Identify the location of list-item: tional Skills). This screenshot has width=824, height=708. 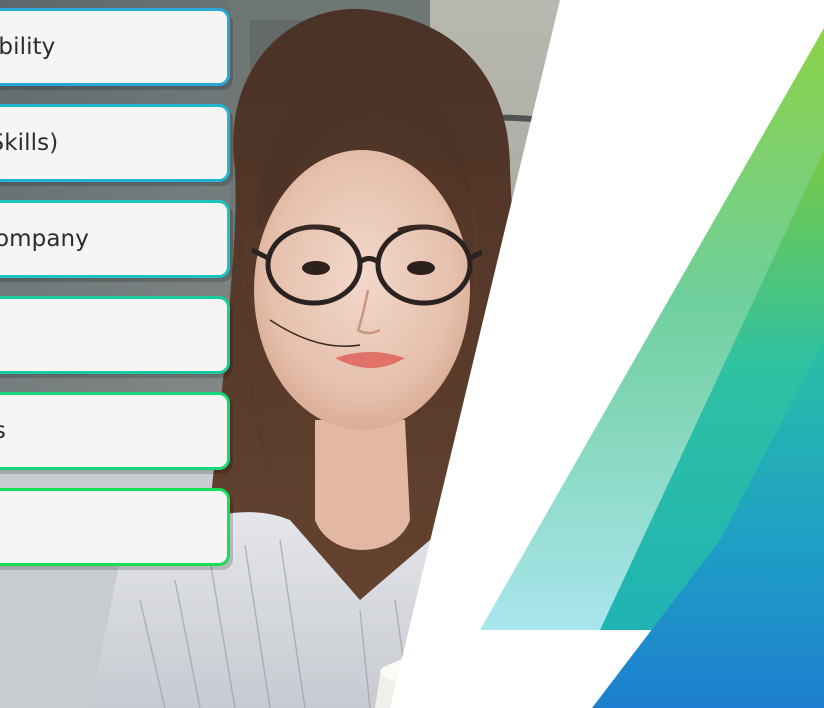
(115, 143).